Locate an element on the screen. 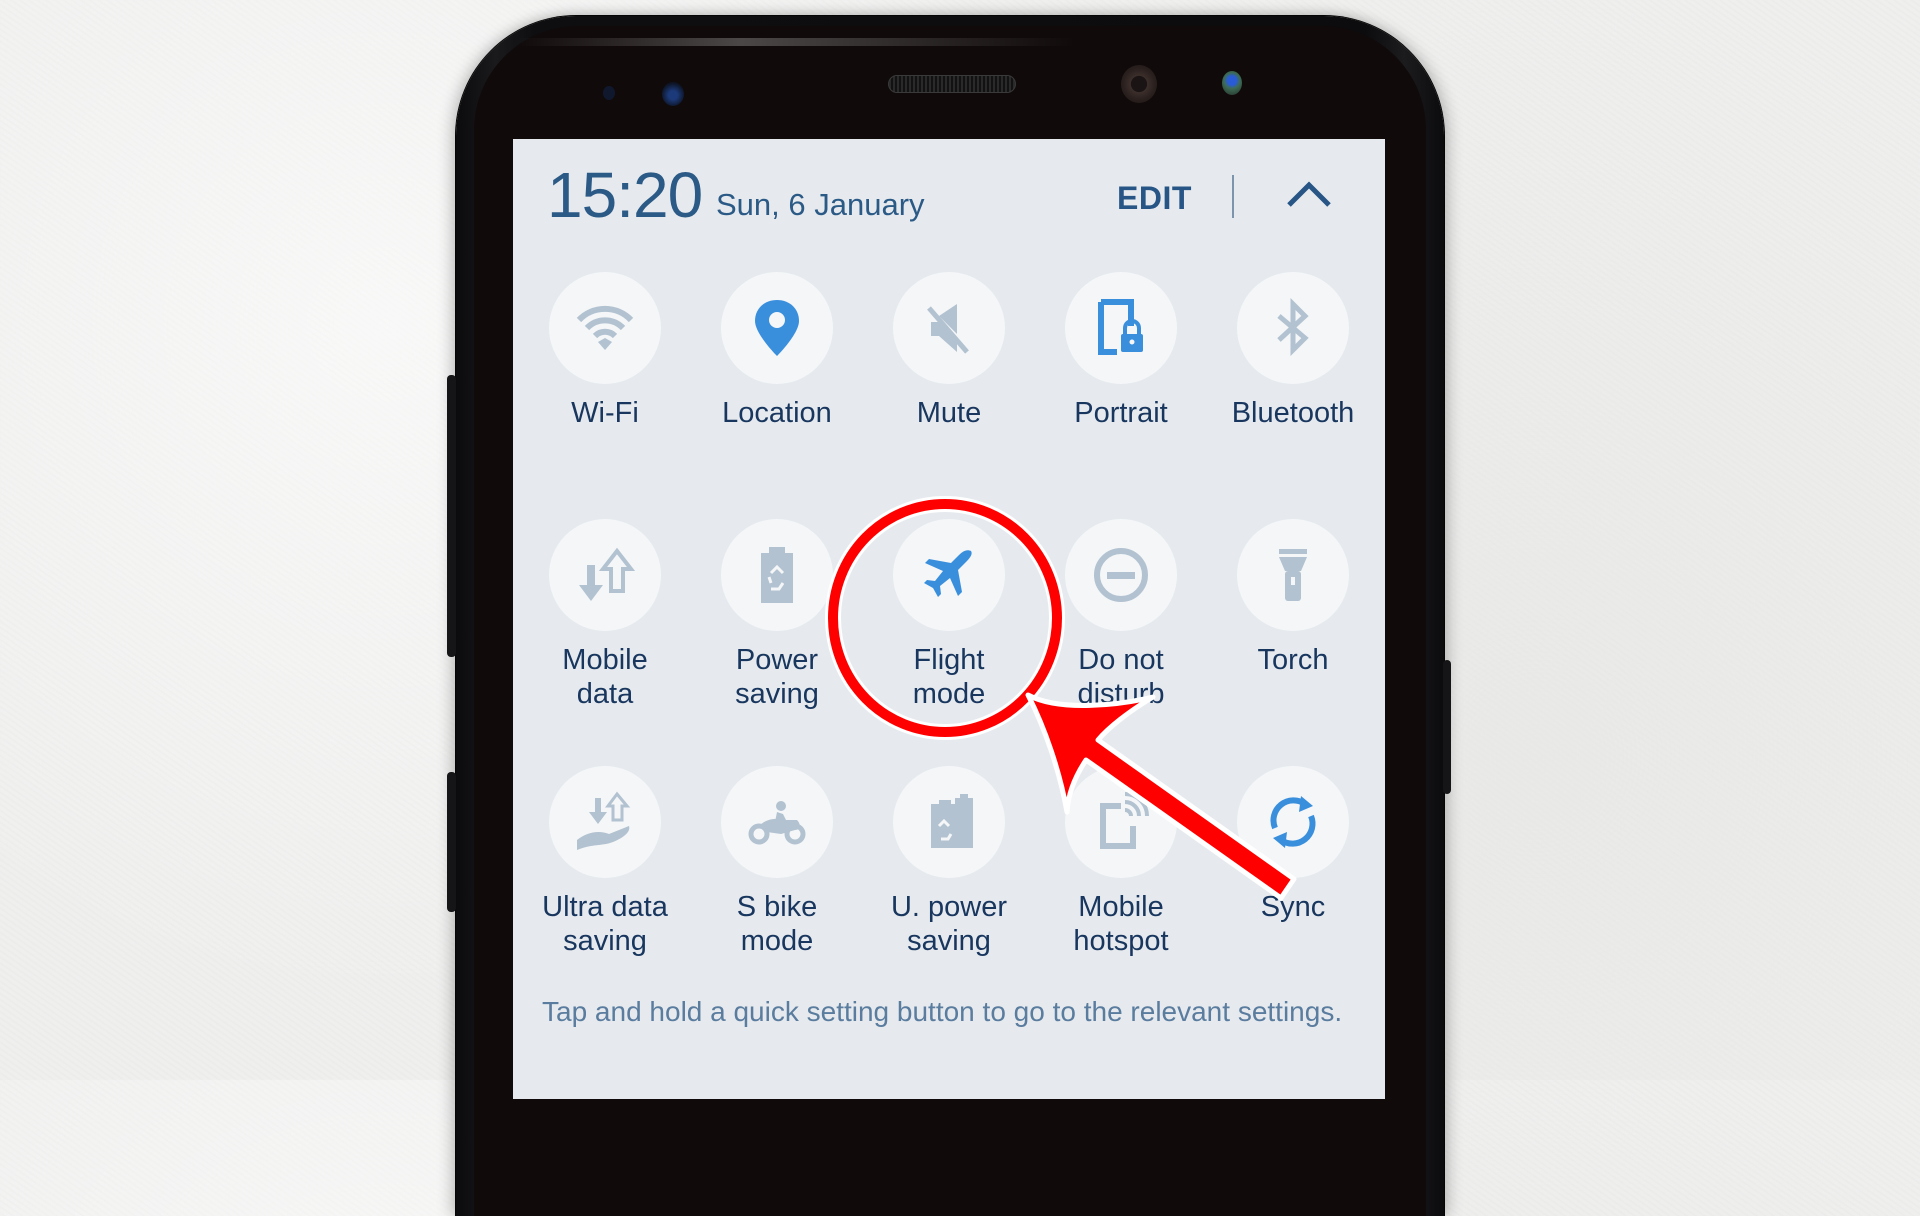  portrait-lock-icon is located at coordinates (1120, 327).